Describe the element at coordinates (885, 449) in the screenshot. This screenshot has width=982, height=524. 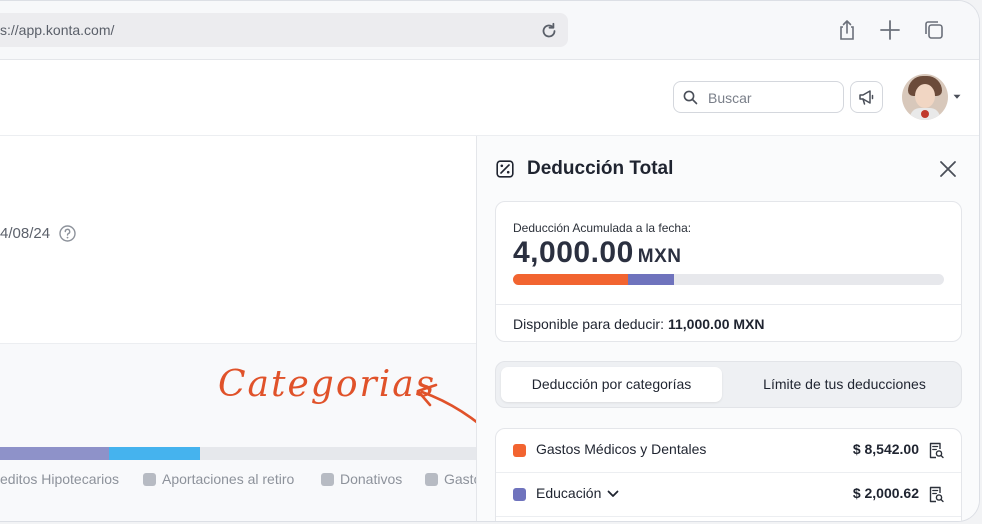
I see `category-amount: $ 8,542.00` at that location.